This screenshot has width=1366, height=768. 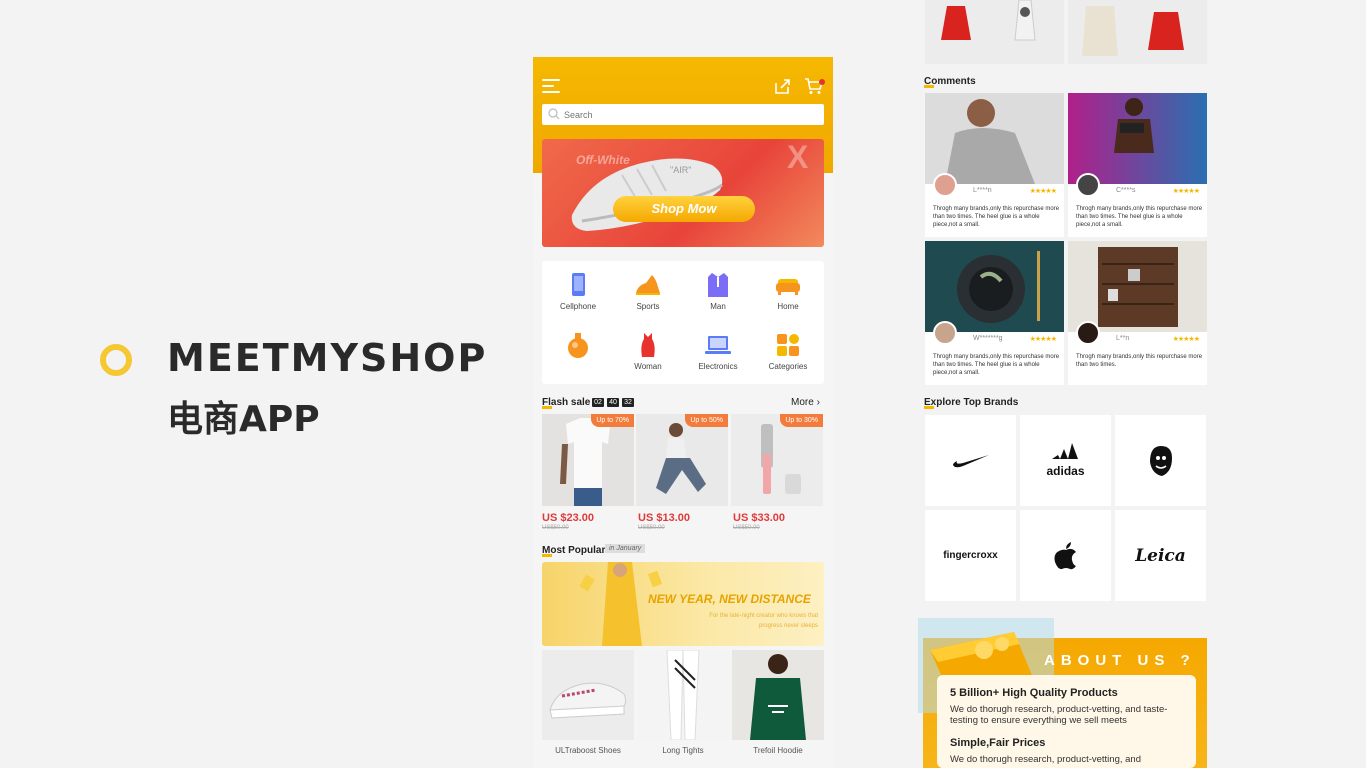 I want to click on red-and-white-tops-image, so click(x=994, y=32).